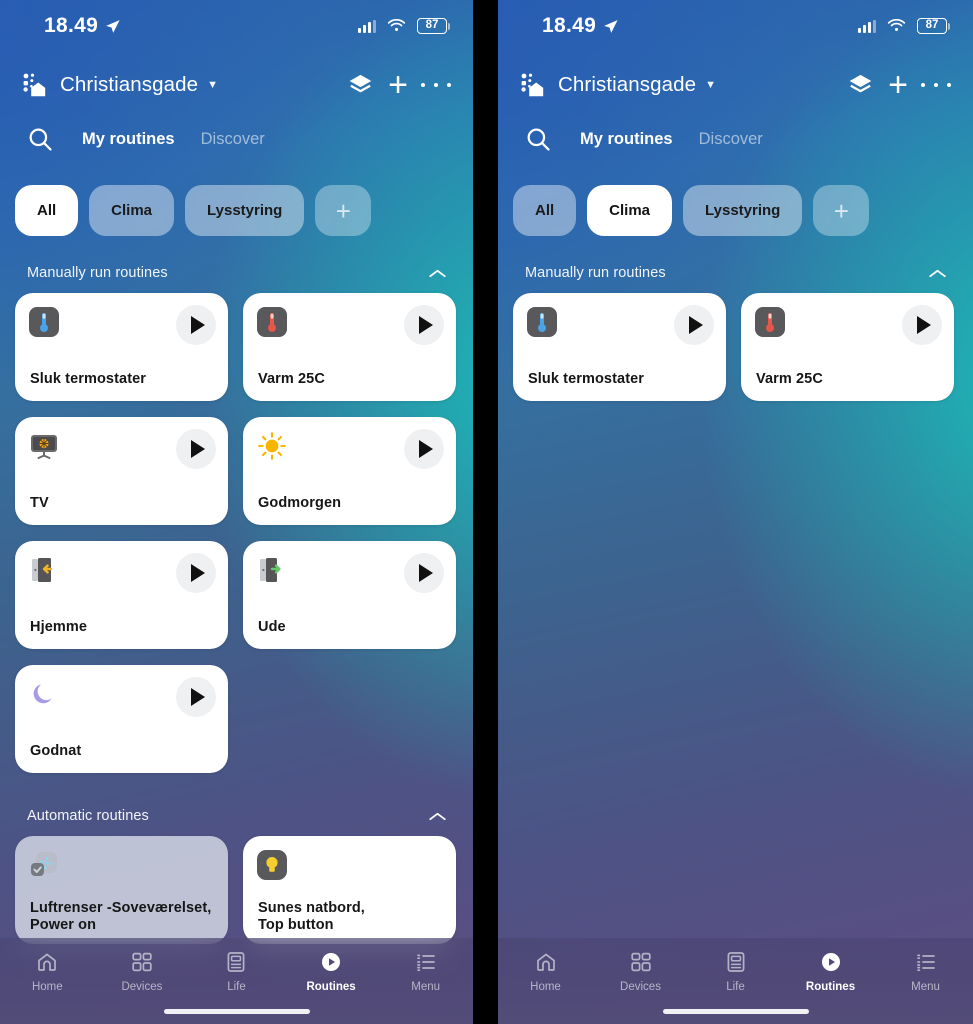 The height and width of the screenshot is (1024, 973). Describe the element at coordinates (121, 471) in the screenshot. I see `routine-card-tv: TV` at that location.